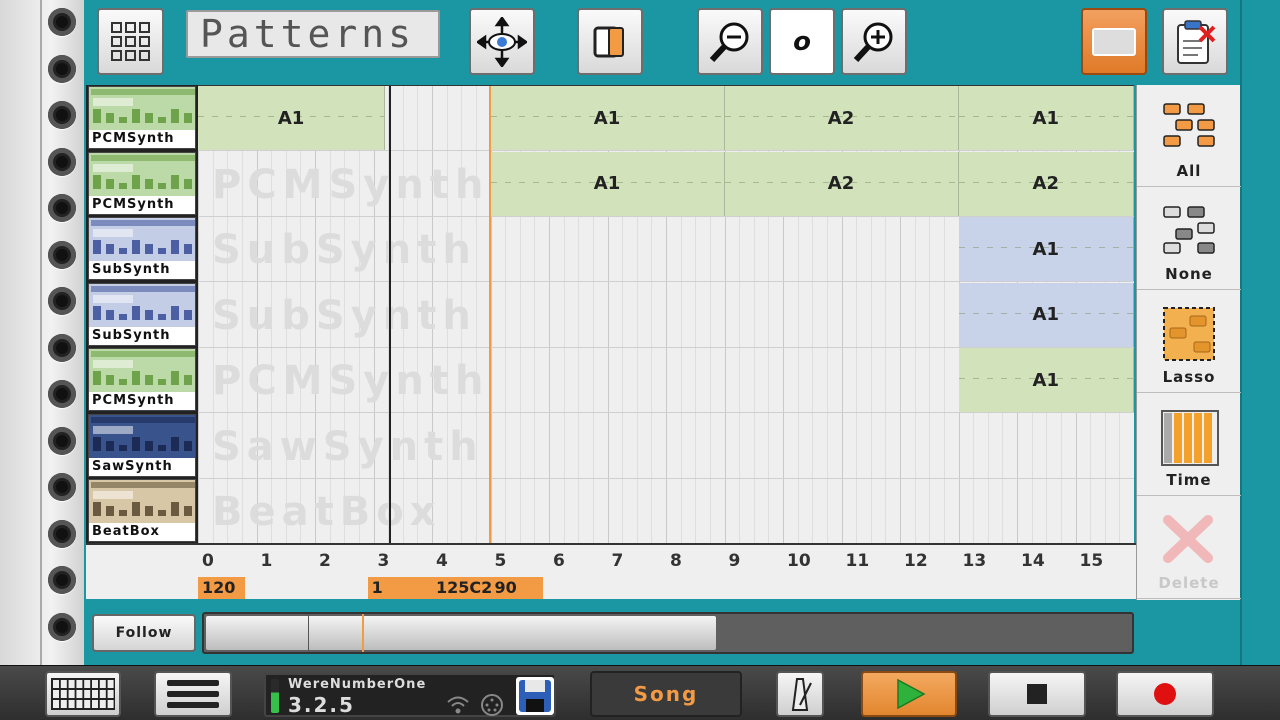 The height and width of the screenshot is (720, 1280). I want to click on bar-number: 1, so click(266, 561).